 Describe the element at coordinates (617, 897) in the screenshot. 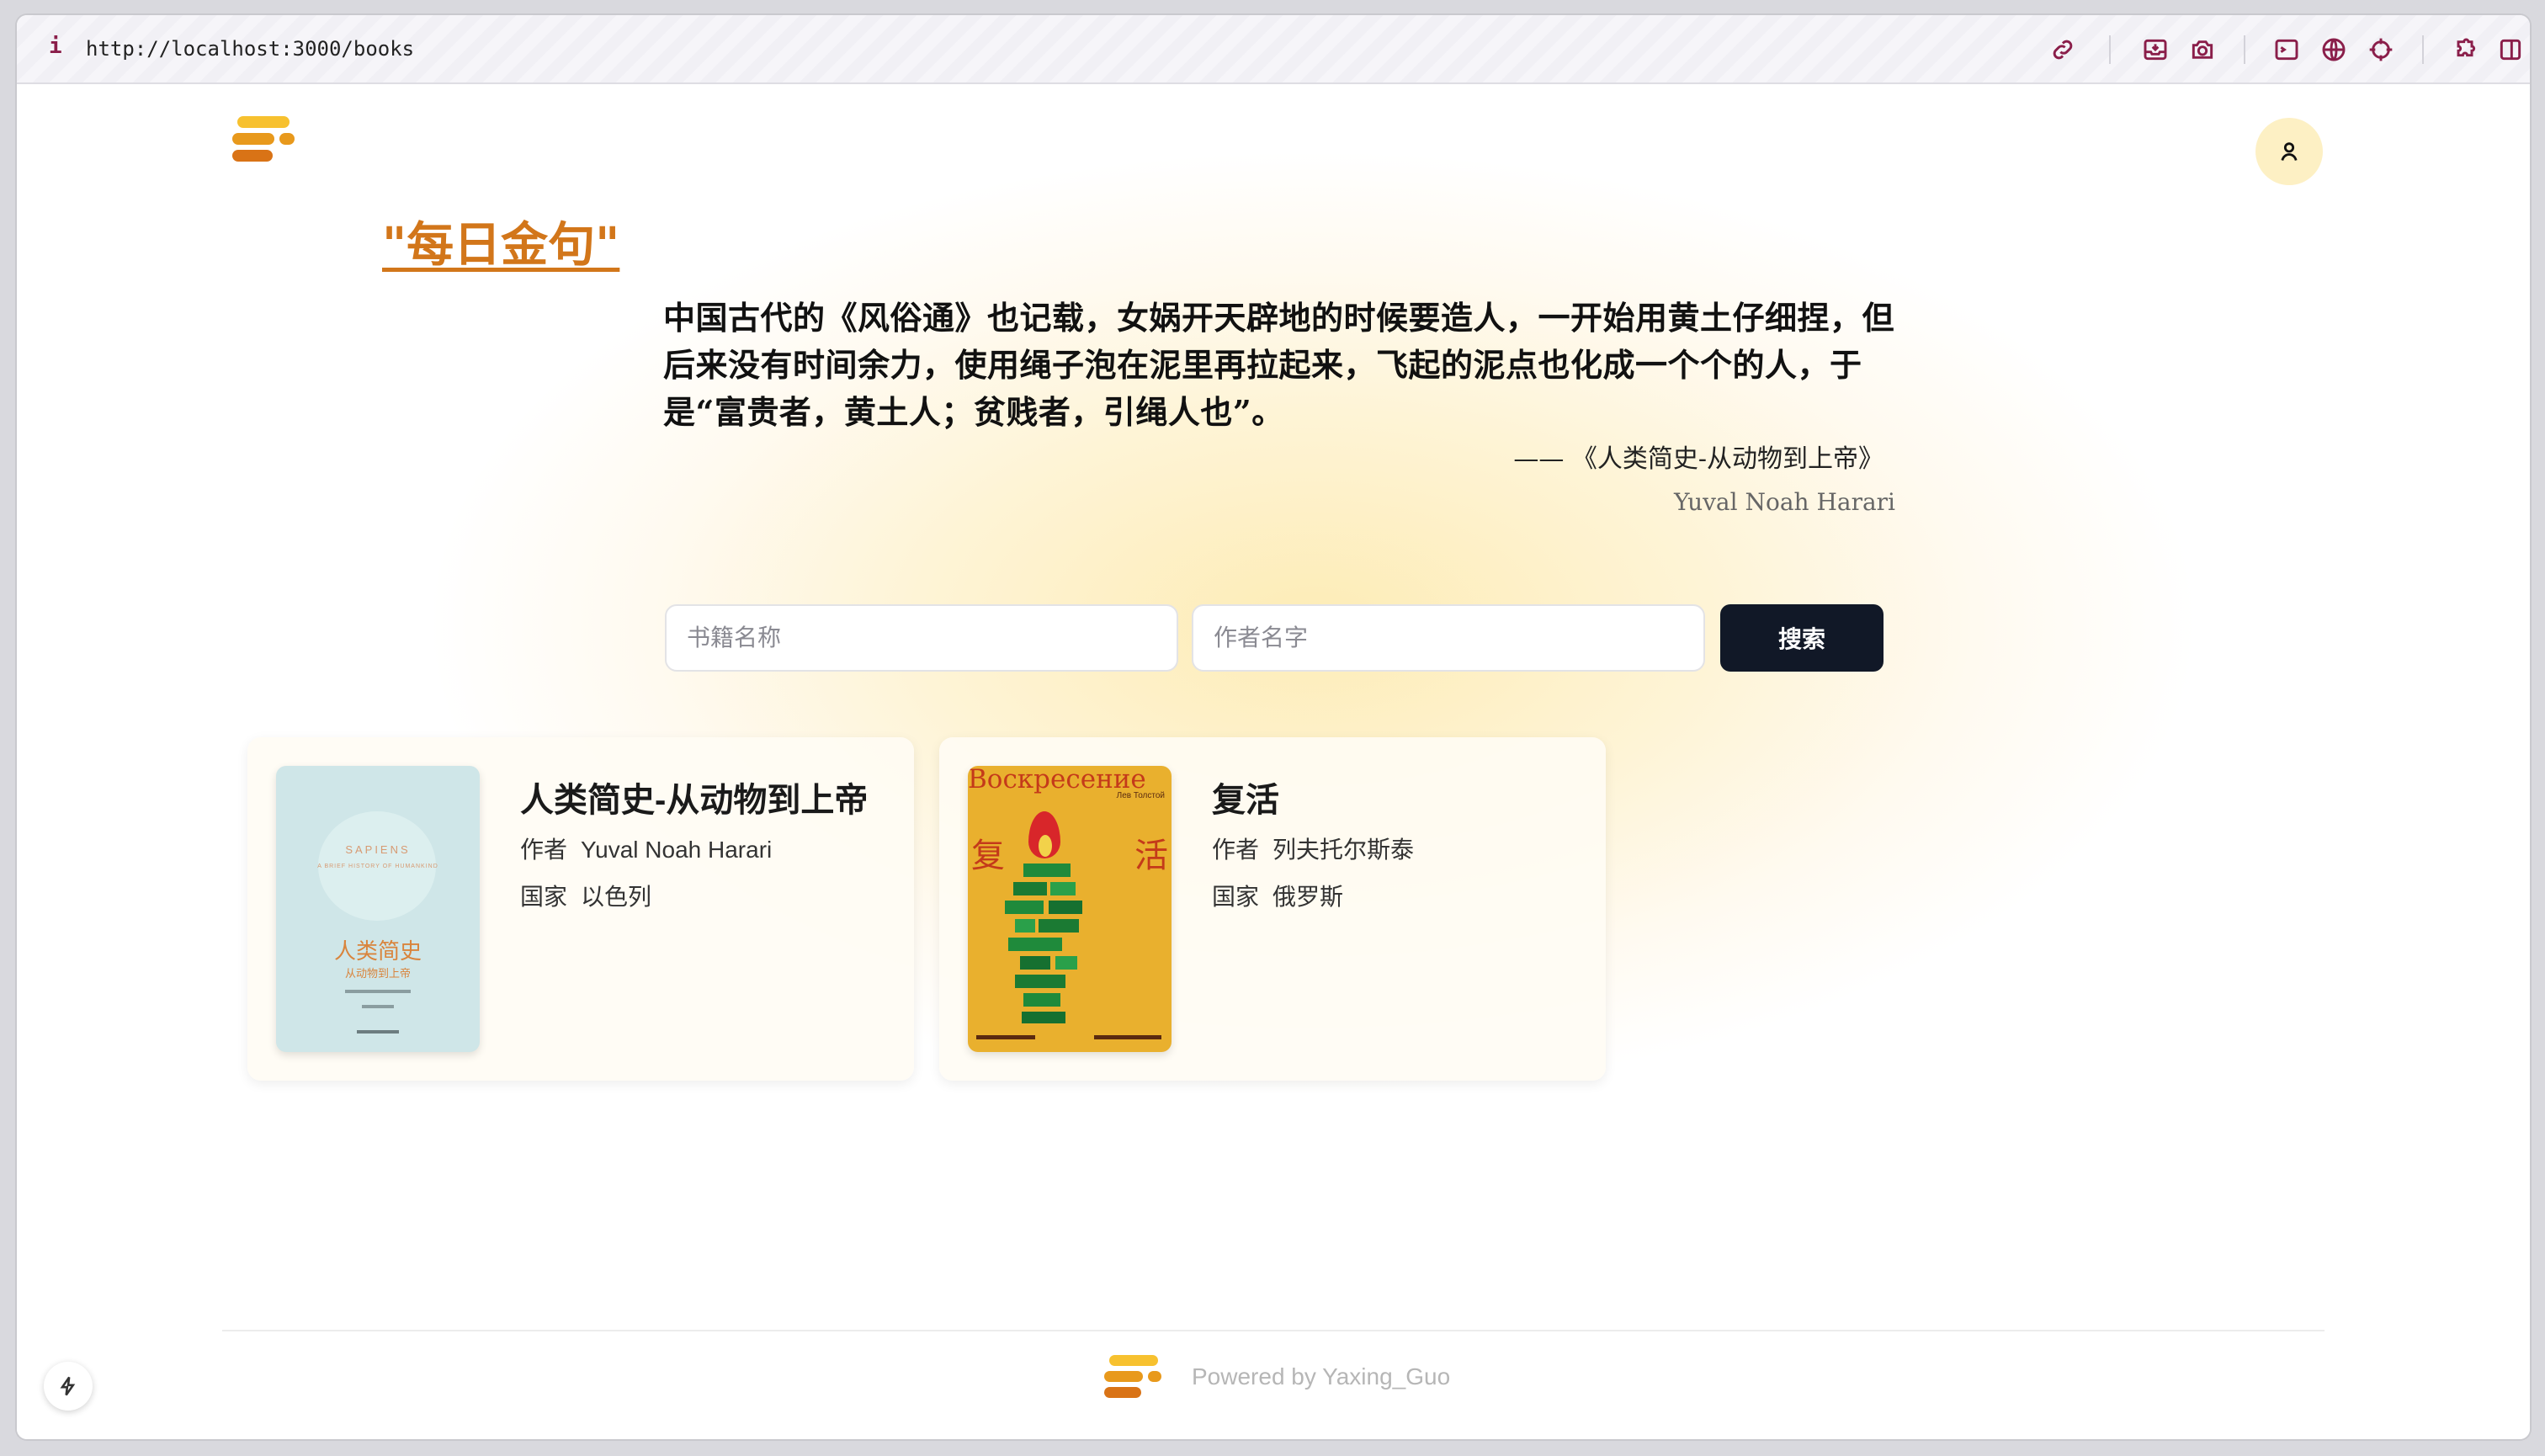

I see `book-country: 以色列` at that location.